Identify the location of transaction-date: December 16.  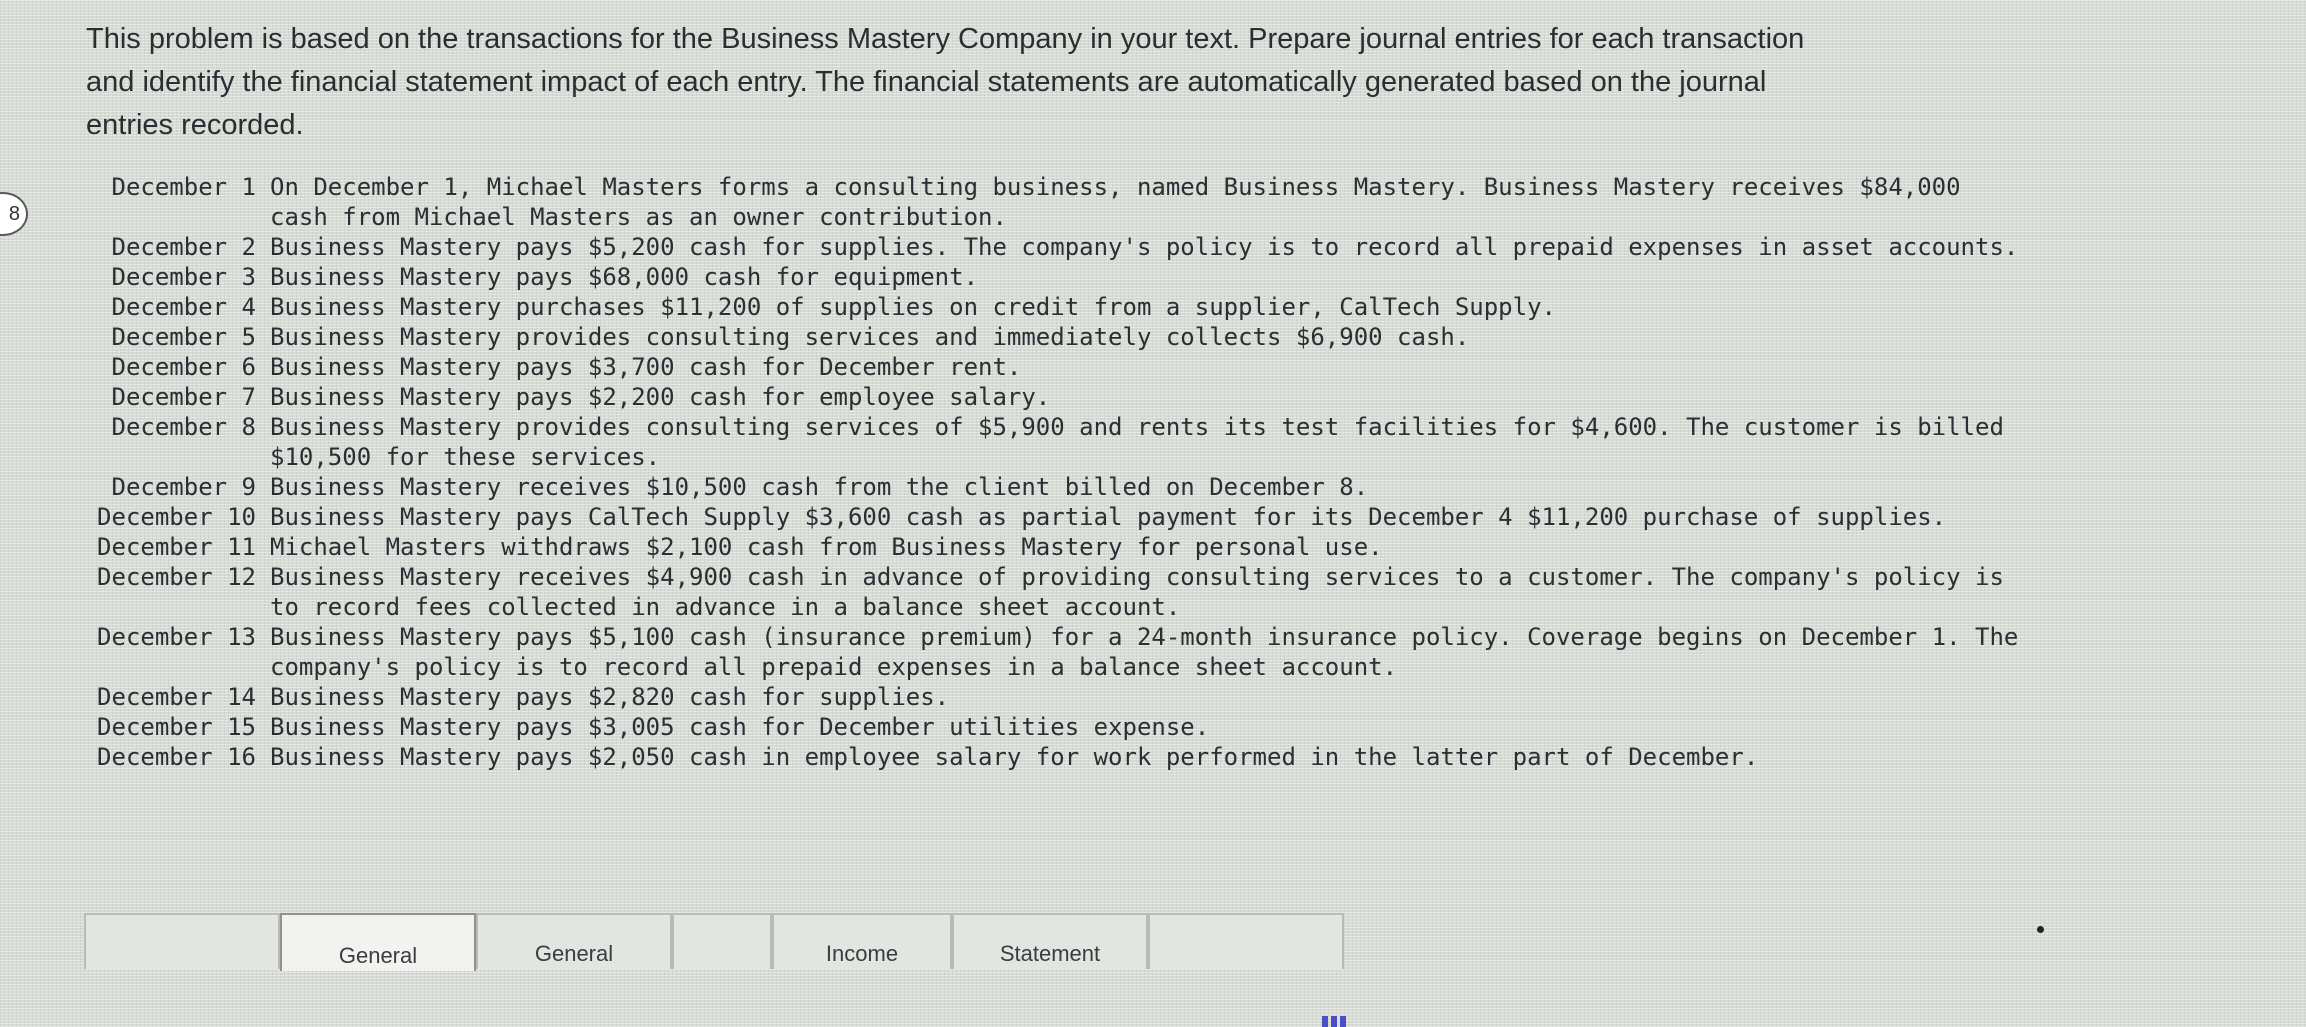
(176, 757).